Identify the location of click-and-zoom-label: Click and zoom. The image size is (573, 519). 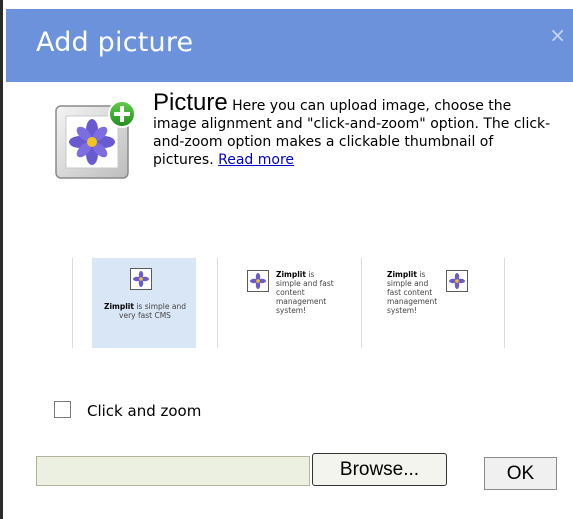
(144, 411).